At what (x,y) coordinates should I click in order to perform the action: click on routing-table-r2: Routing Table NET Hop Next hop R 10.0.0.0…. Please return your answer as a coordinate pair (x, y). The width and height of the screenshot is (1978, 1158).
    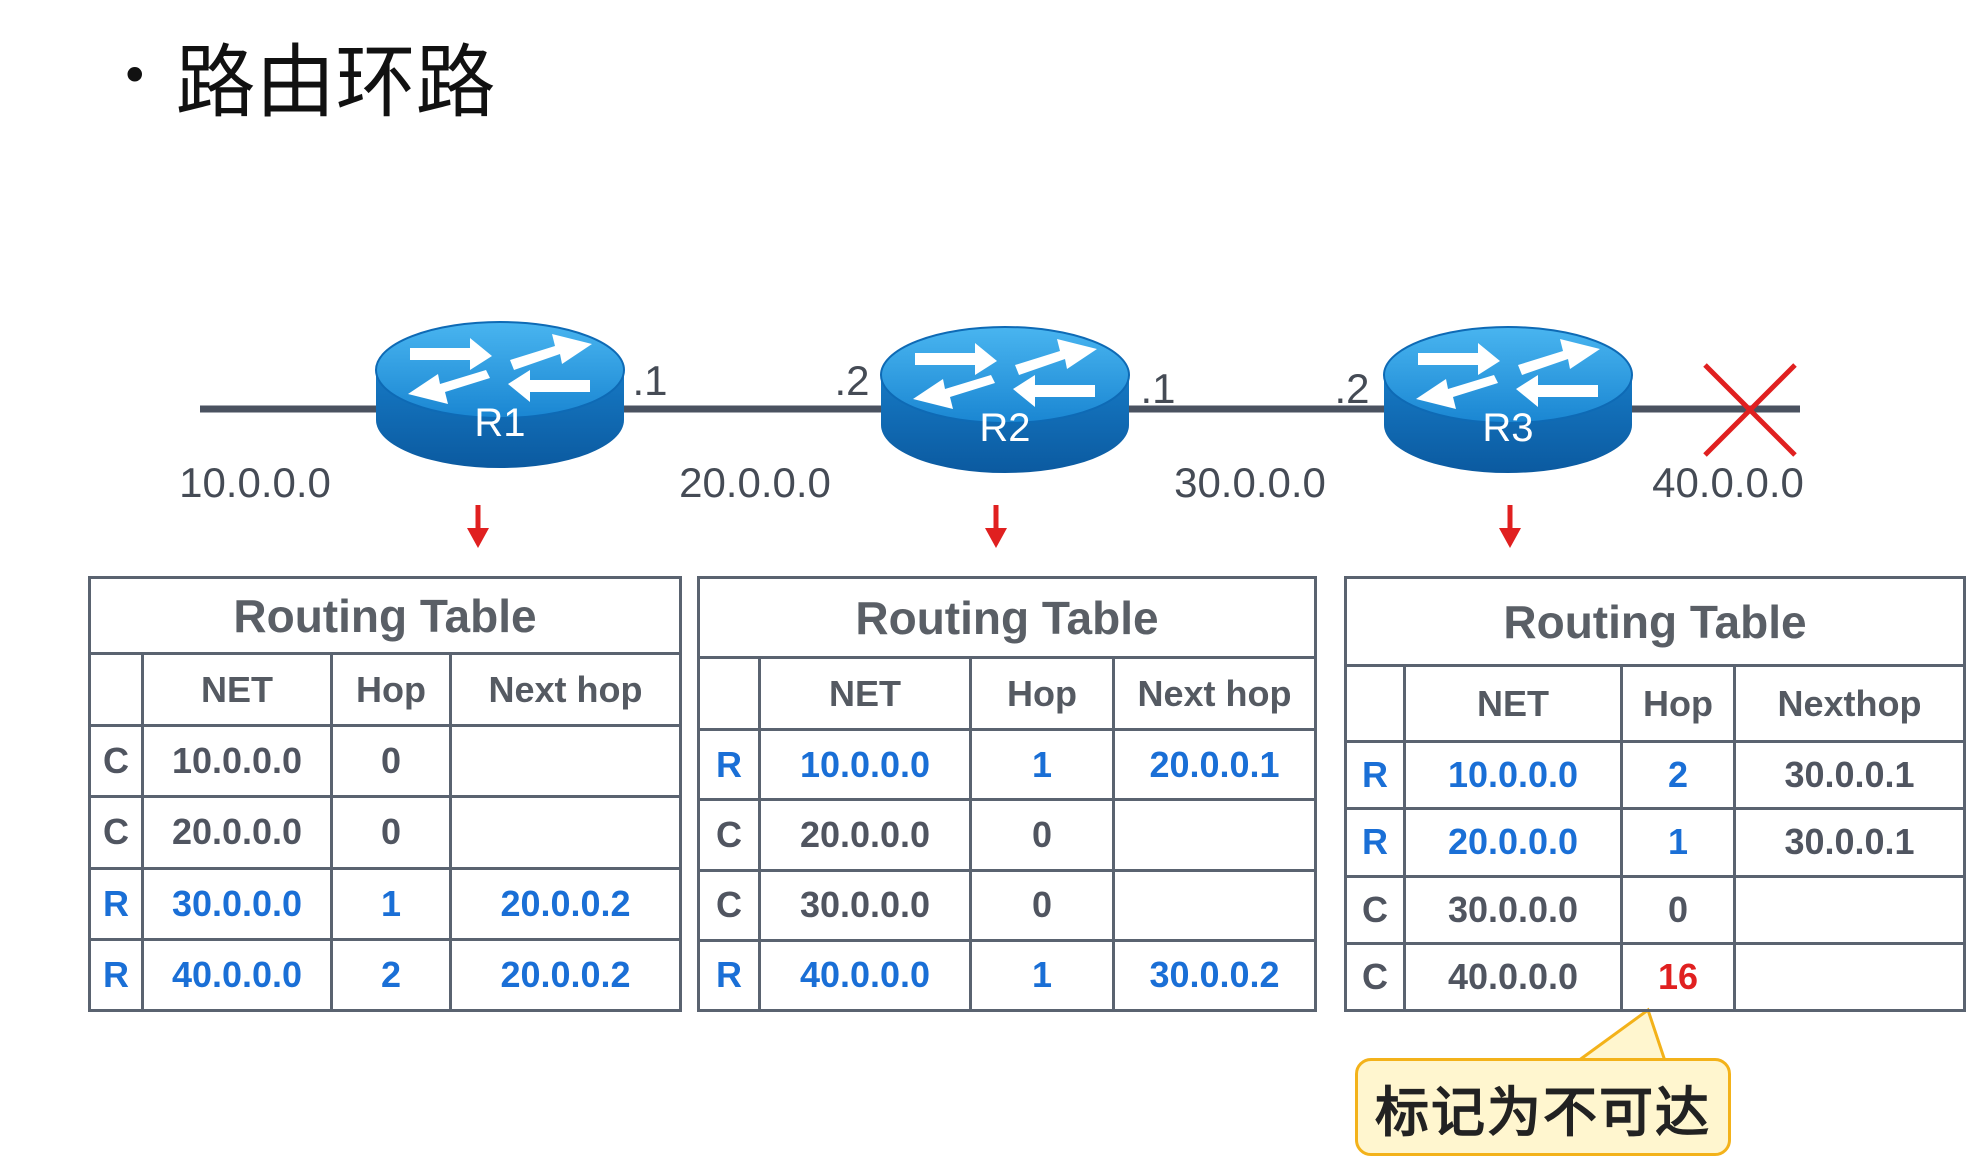
    Looking at the image, I should click on (1007, 794).